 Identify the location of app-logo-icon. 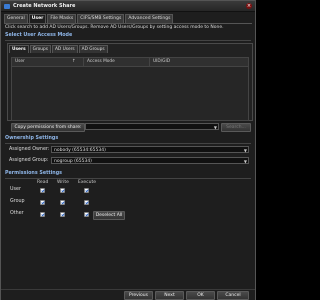
(7, 6).